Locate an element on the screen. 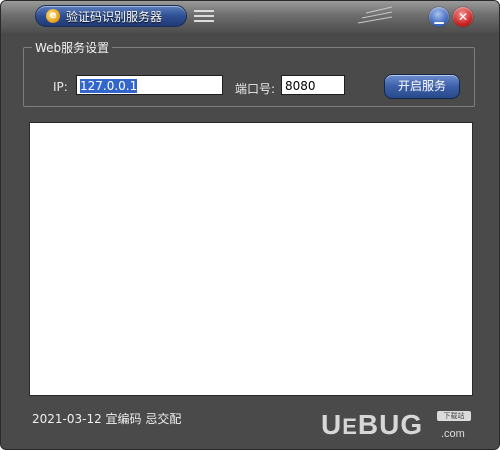 This screenshot has width=500, height=450. watermark-domain: .com is located at coordinates (453, 434).